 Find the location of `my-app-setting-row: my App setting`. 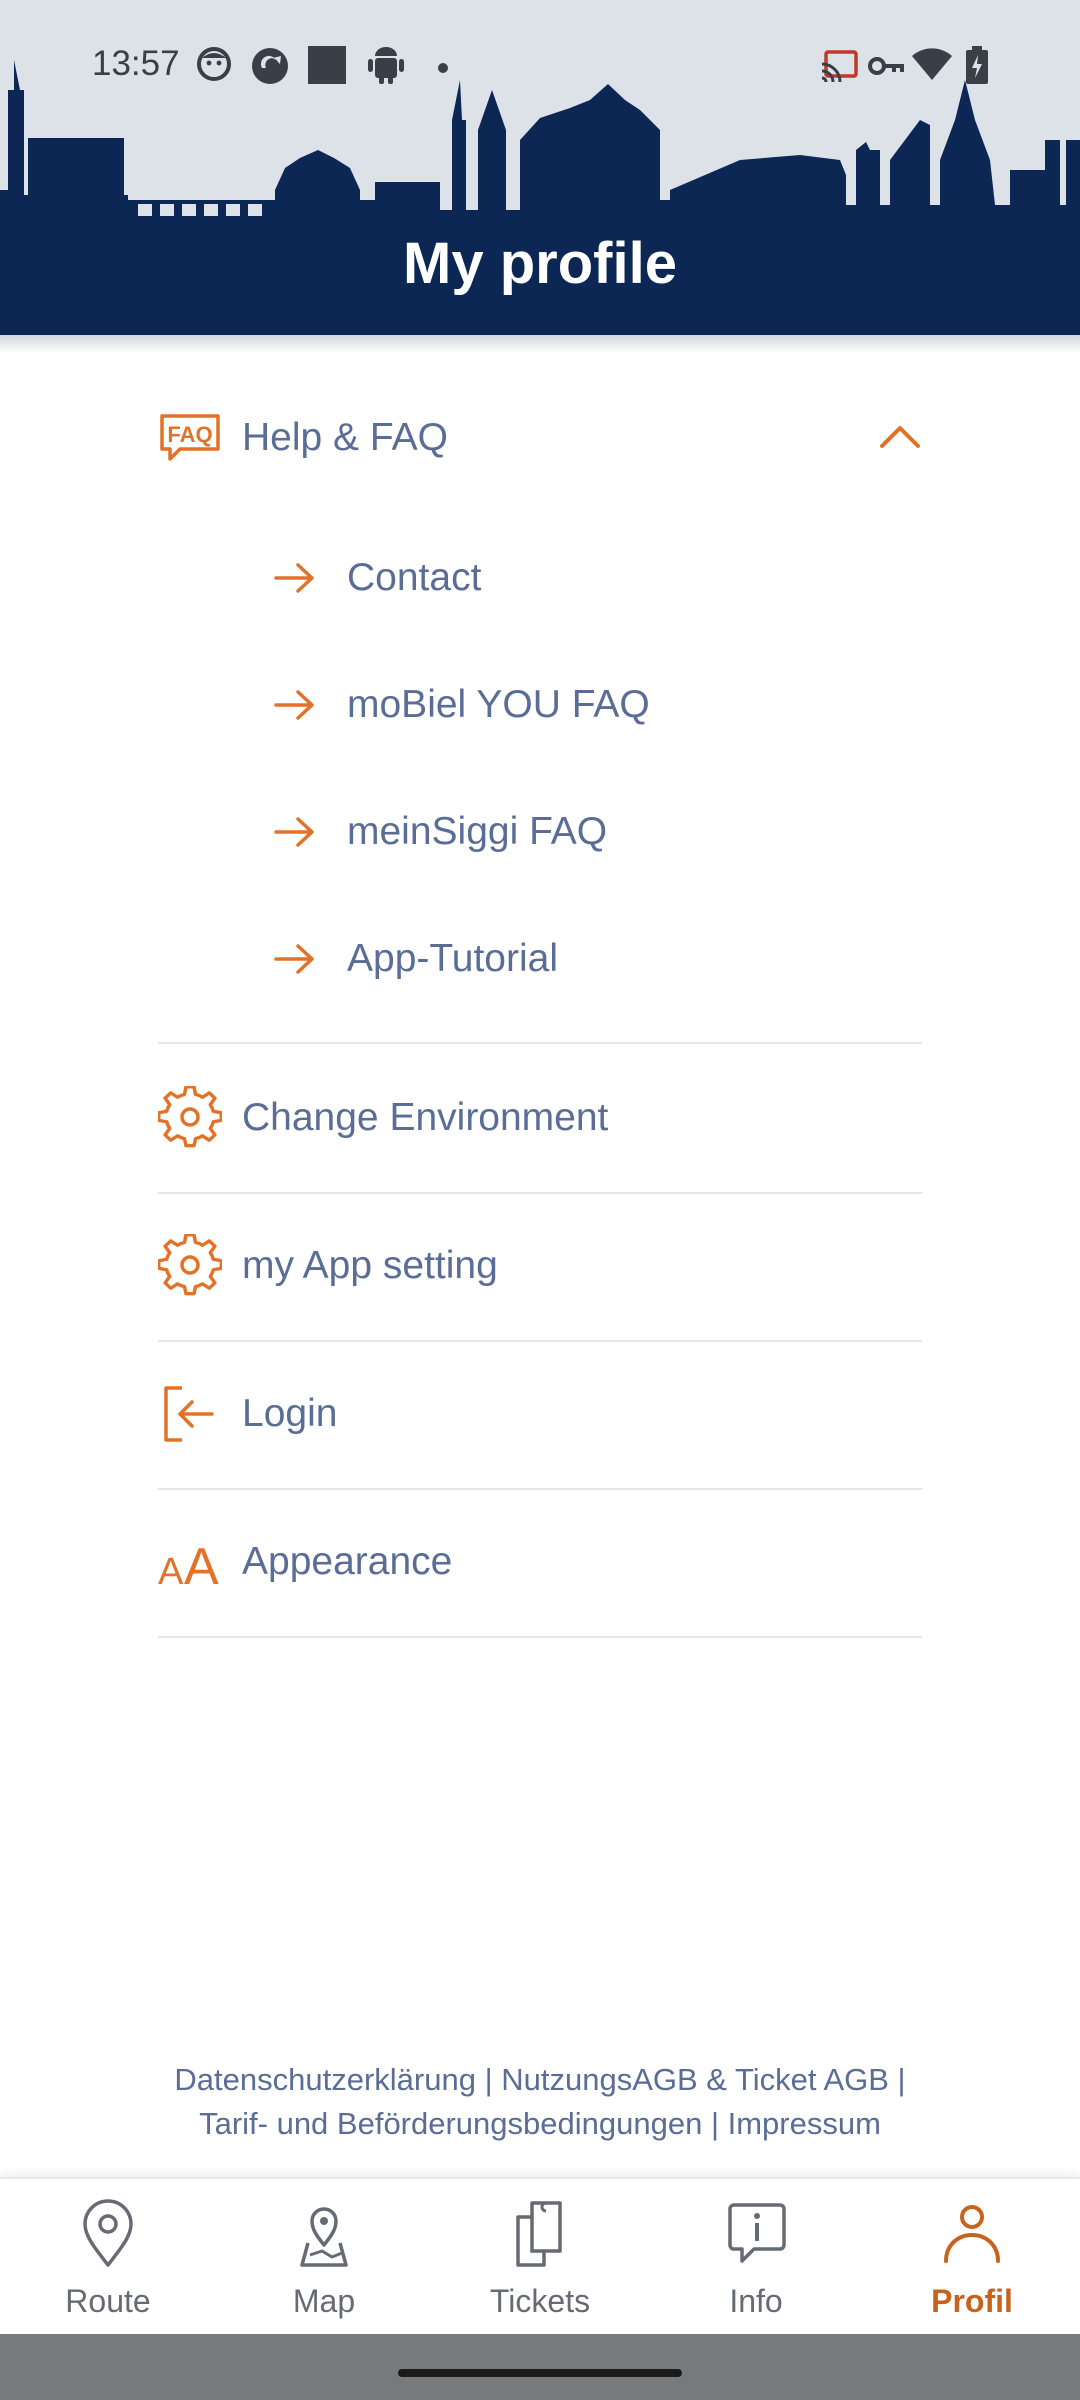

my-app-setting-row: my App setting is located at coordinates (540, 1267).